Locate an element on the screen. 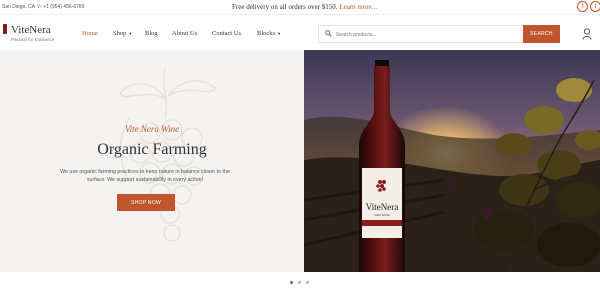 Image resolution: width=600 pixels, height=300 pixels. twitter-icon: t is located at coordinates (595, 6).